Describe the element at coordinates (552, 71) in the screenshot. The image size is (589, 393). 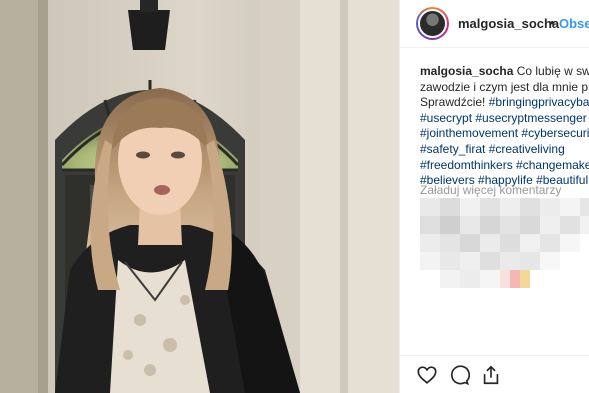
I see `caption-text-1: Co lubię w swoim` at that location.